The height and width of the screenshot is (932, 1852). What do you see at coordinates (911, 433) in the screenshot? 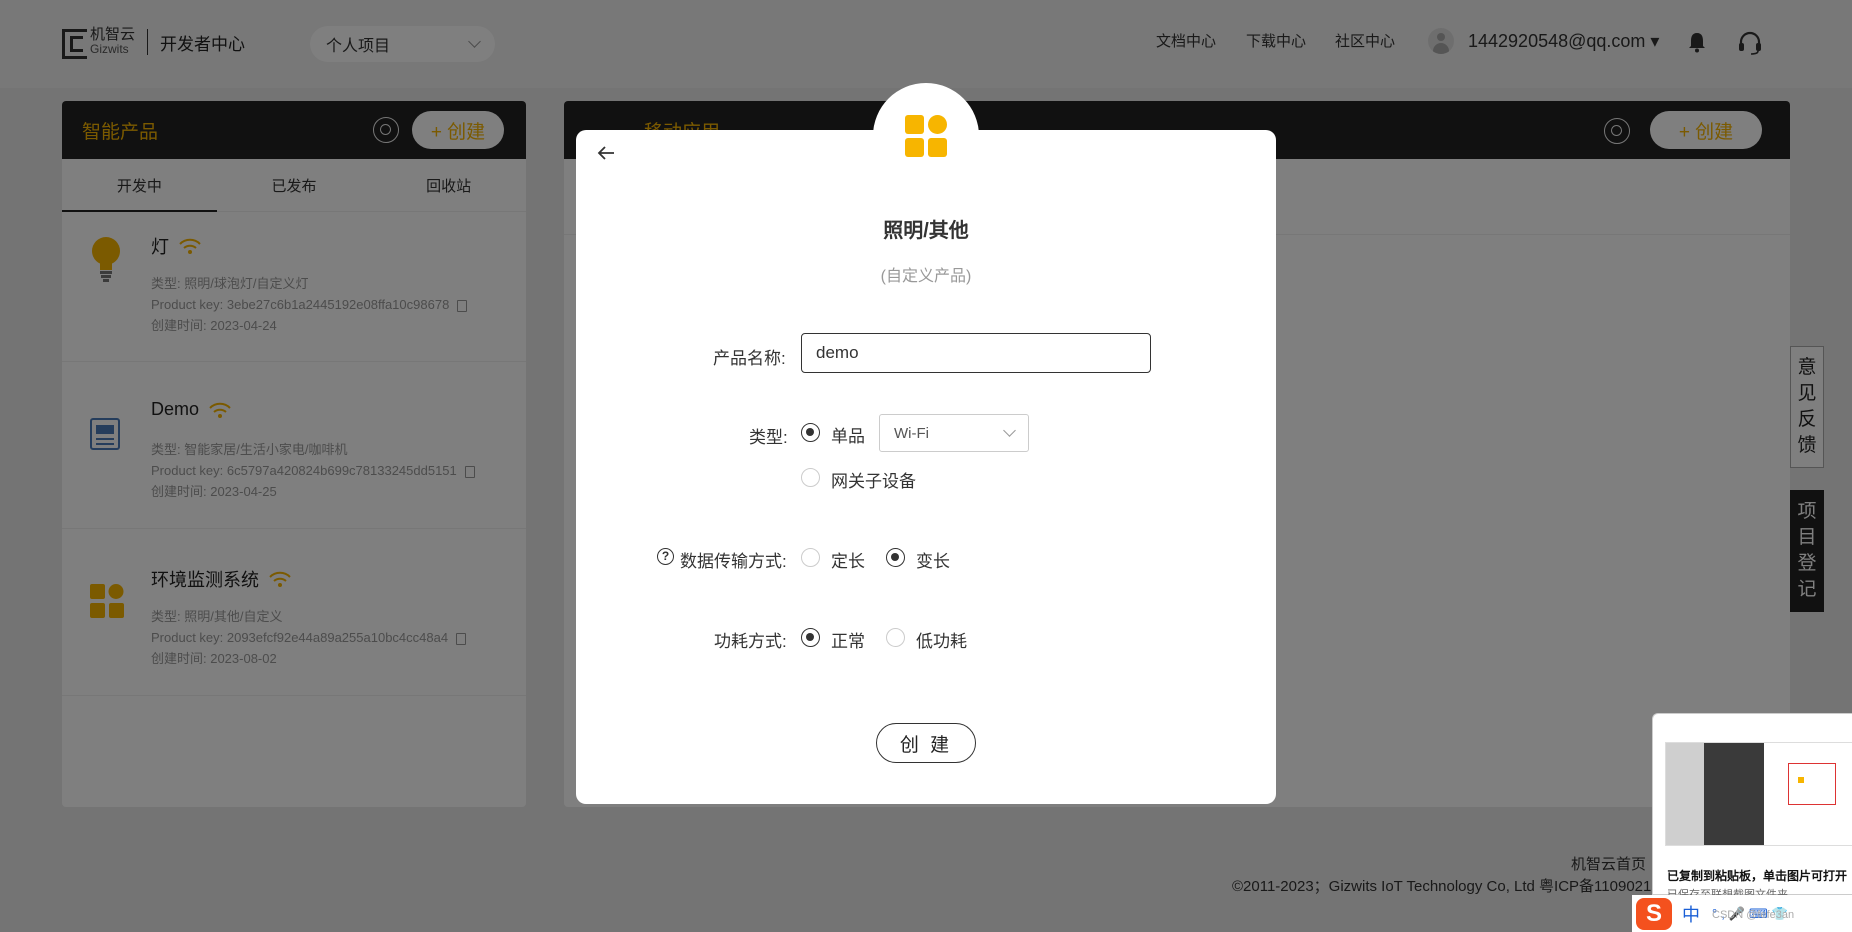
I see `network-select-value: Wi-Fi` at bounding box center [911, 433].